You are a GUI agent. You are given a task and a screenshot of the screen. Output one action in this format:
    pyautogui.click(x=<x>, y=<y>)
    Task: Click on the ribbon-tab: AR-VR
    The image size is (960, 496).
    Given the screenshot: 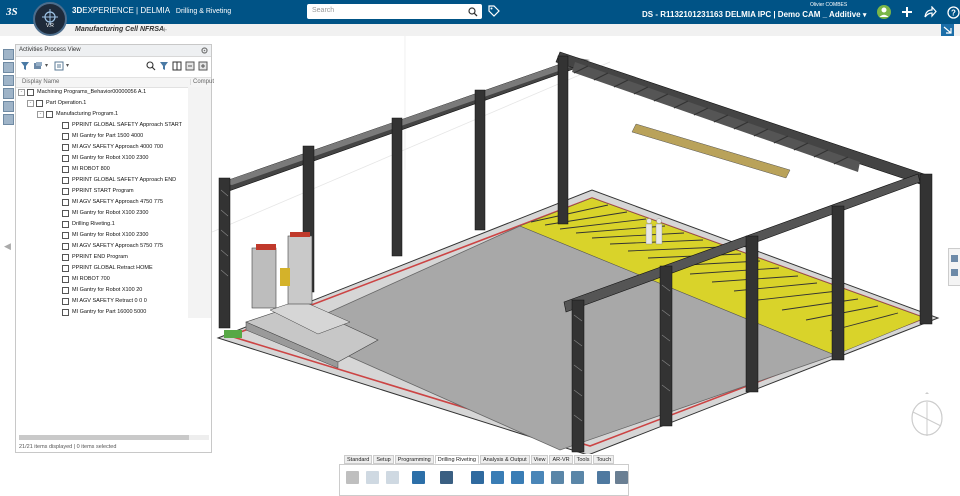 What is the action you would take?
    pyautogui.click(x=561, y=459)
    